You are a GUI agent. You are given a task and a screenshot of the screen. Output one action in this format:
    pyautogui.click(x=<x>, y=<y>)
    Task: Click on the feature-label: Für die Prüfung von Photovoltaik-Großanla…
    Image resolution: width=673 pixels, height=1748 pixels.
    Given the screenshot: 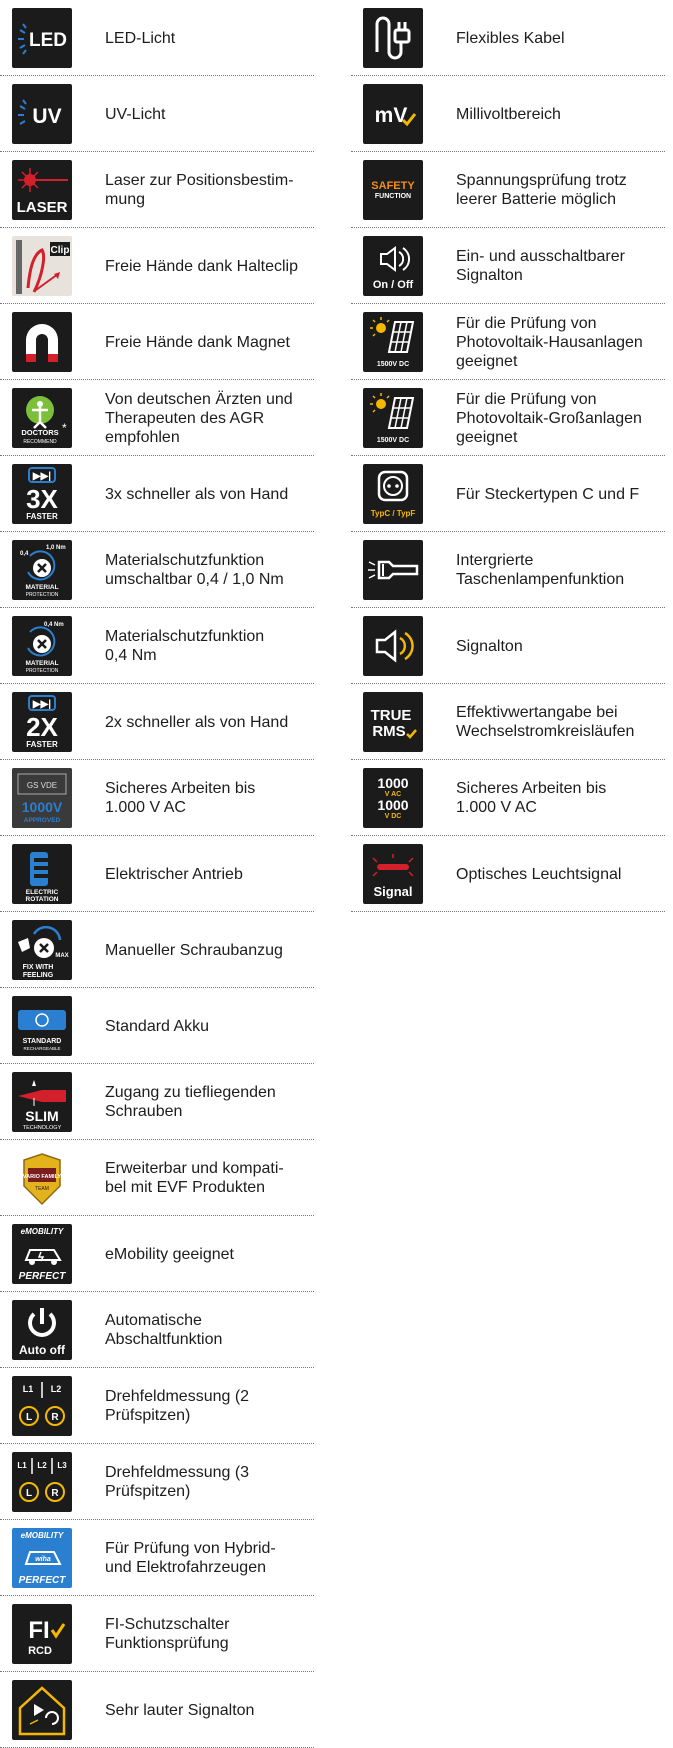 What is the action you would take?
    pyautogui.click(x=549, y=418)
    